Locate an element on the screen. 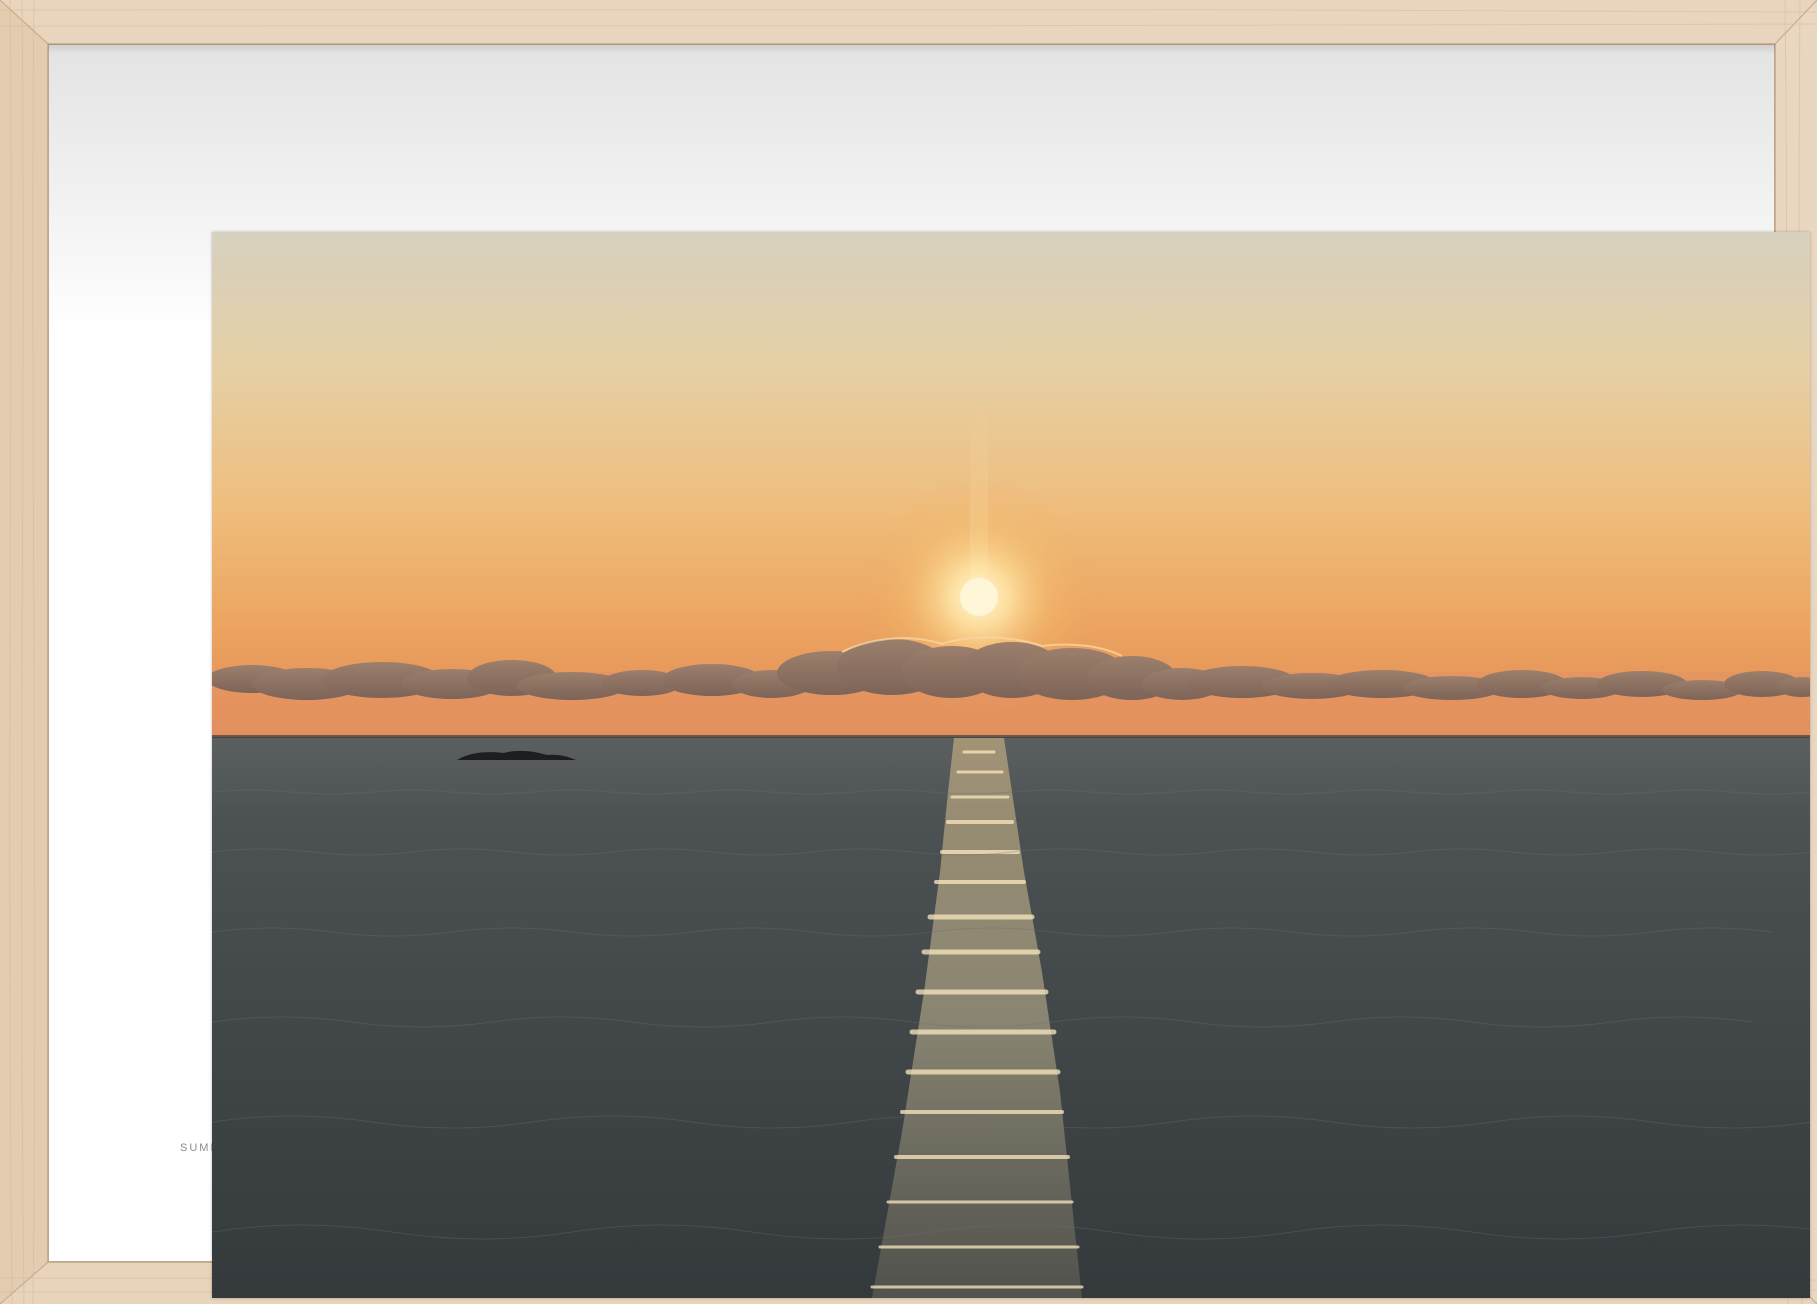 The image size is (1817, 1304). sun is located at coordinates (979, 597).